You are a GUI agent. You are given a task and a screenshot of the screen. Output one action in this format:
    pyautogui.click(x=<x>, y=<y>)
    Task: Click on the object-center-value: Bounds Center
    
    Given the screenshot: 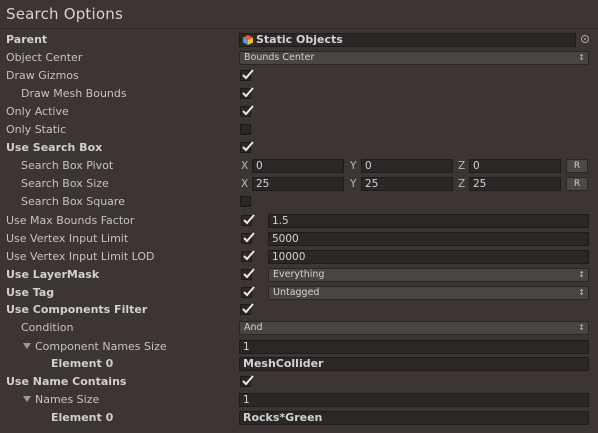 What is the action you would take?
    pyautogui.click(x=279, y=57)
    